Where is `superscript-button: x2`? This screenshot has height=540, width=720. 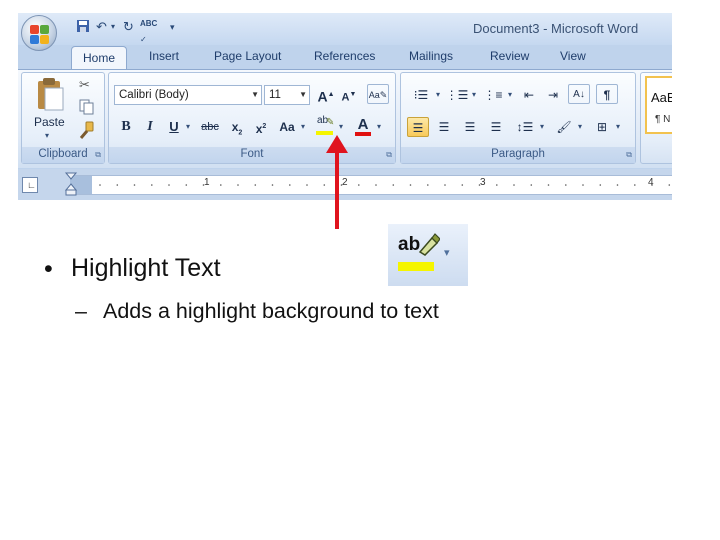 superscript-button: x2 is located at coordinates (261, 127).